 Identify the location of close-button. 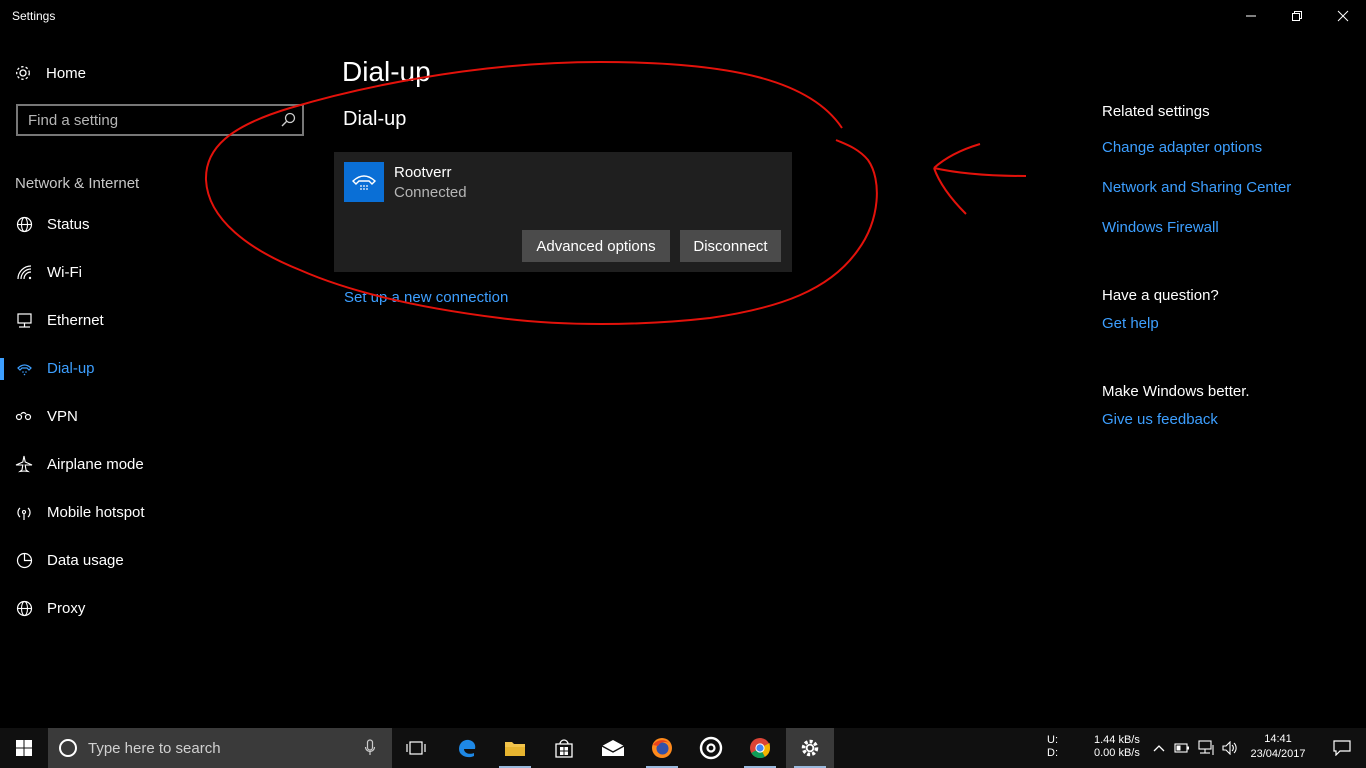
(1343, 16).